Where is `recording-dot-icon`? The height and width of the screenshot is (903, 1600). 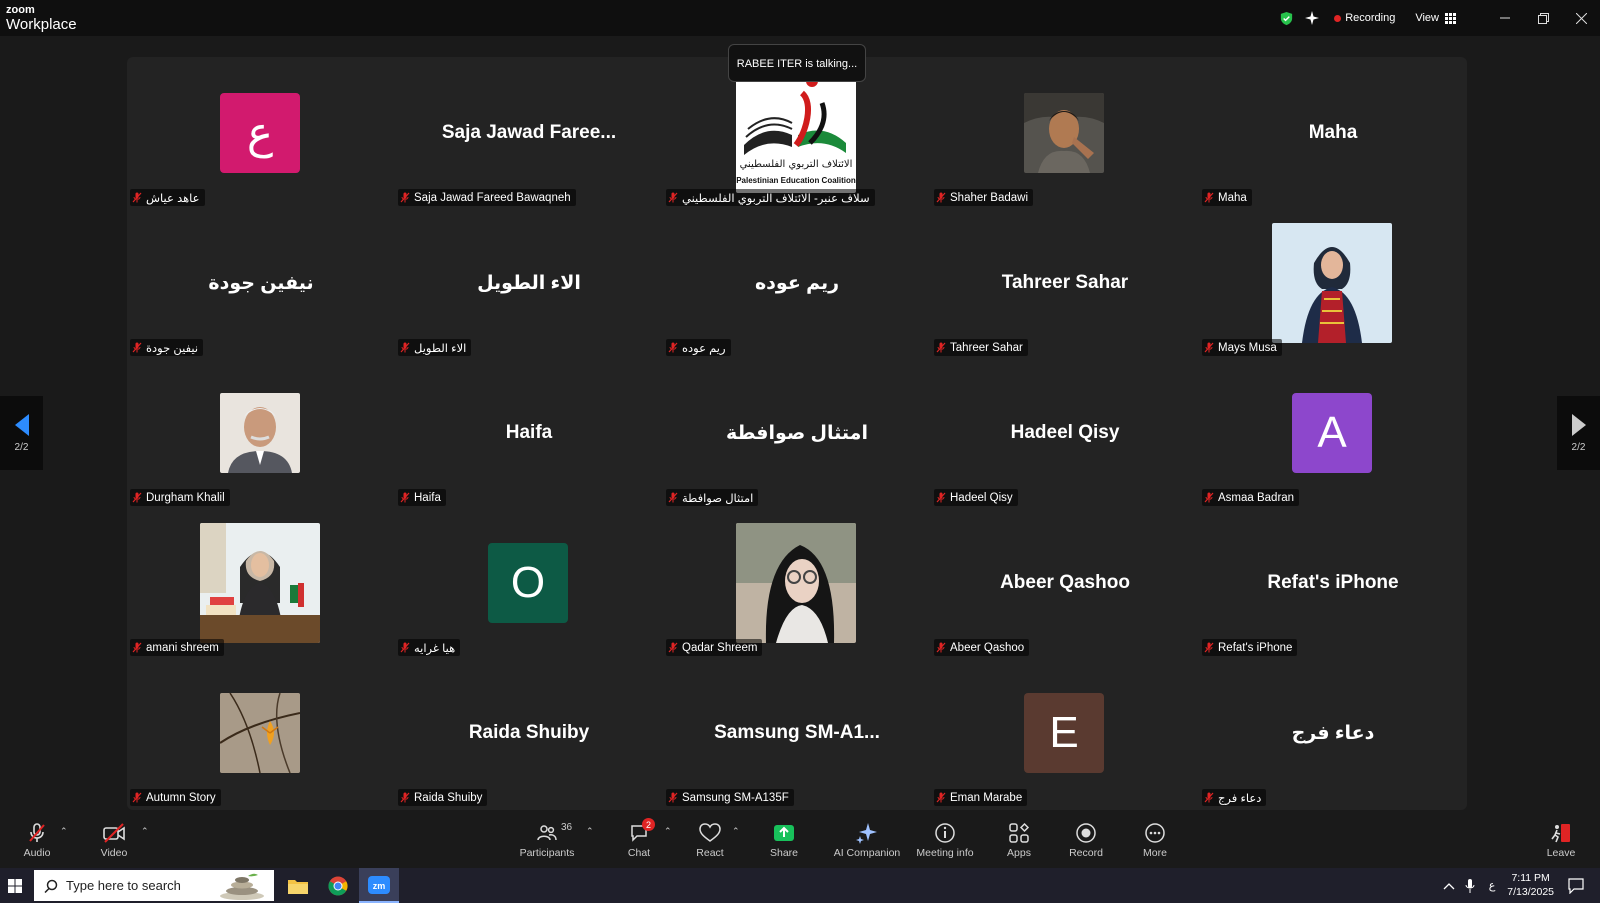
recording-dot-icon is located at coordinates (1338, 18).